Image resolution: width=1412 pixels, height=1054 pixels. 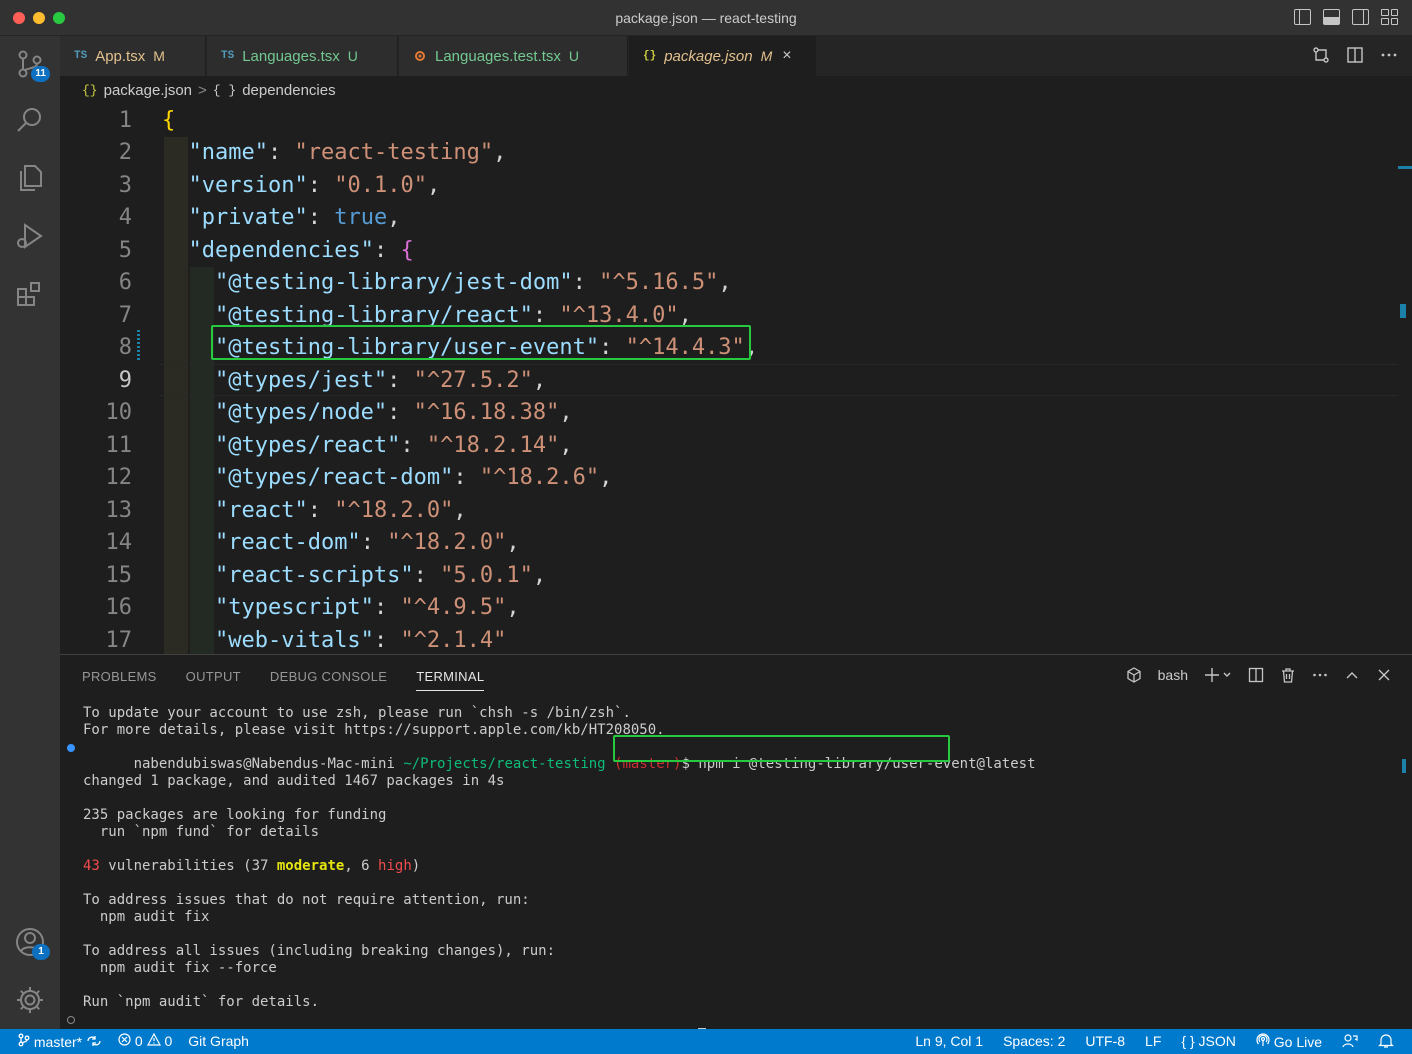 What do you see at coordinates (125, 283) in the screenshot?
I see `line-number: 6` at bounding box center [125, 283].